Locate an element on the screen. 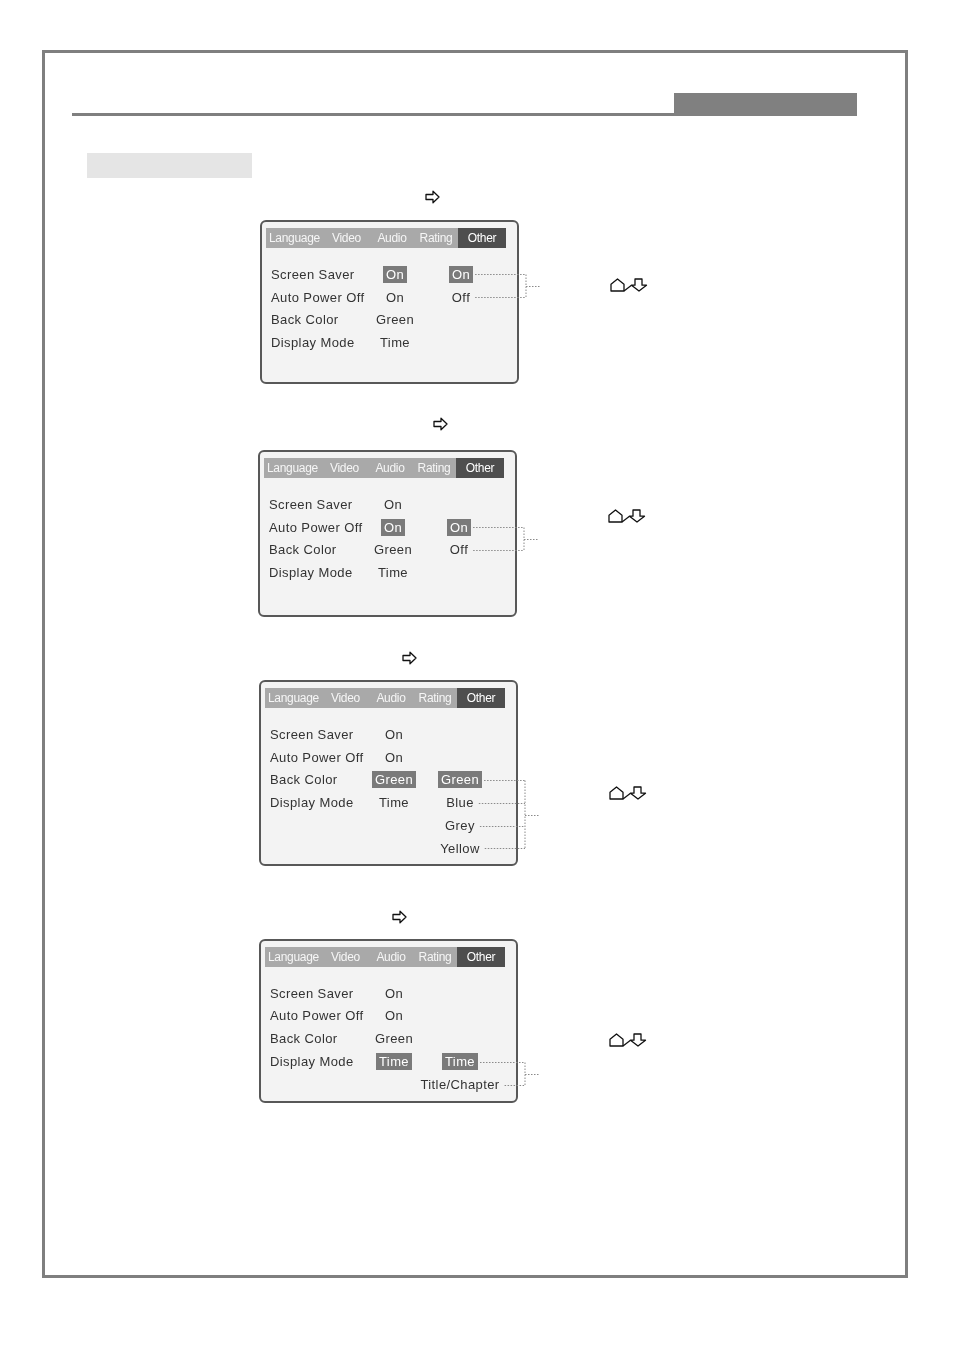 This screenshot has width=954, height=1349. option-item: Grey is located at coordinates (460, 826).